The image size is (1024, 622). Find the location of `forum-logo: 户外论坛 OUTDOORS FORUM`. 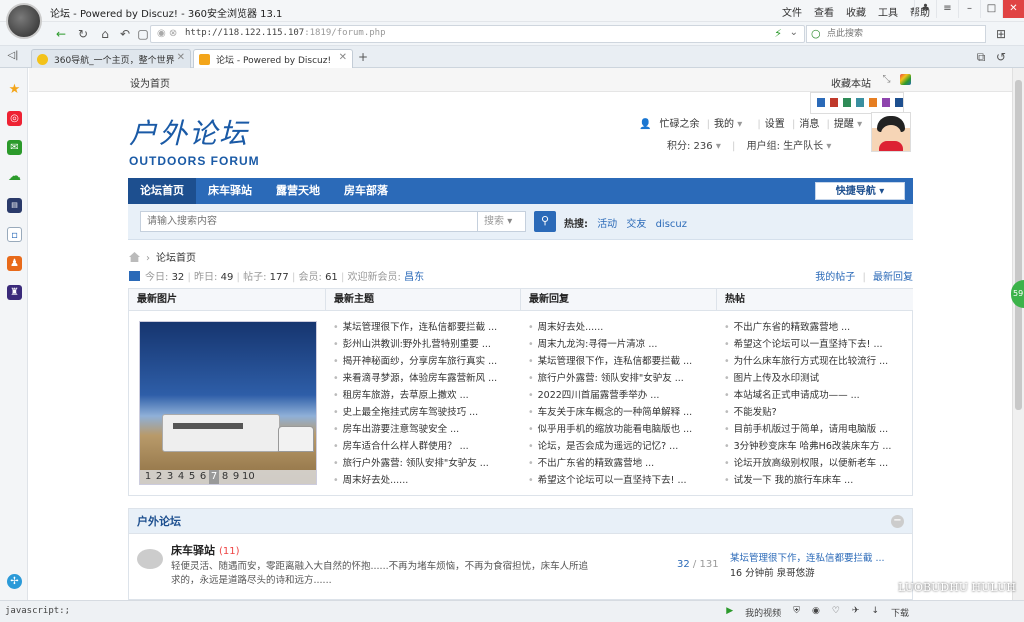

forum-logo: 户外论坛 OUTDOORS FORUM is located at coordinates (194, 140).